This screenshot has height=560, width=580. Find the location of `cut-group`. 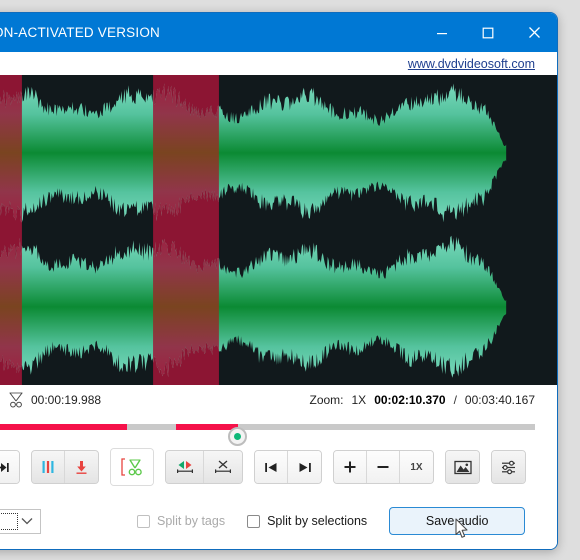

cut-group is located at coordinates (132, 467).